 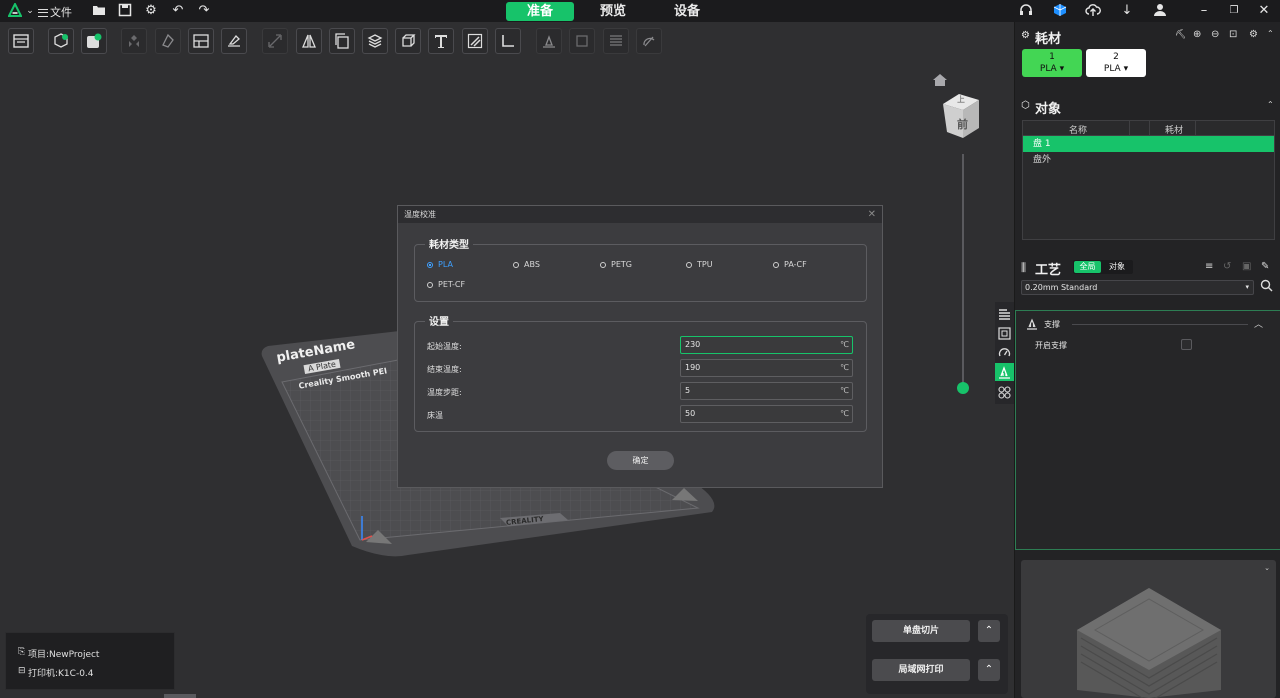 I want to click on collapse-filament-icon: ⌃, so click(x=1270, y=33).